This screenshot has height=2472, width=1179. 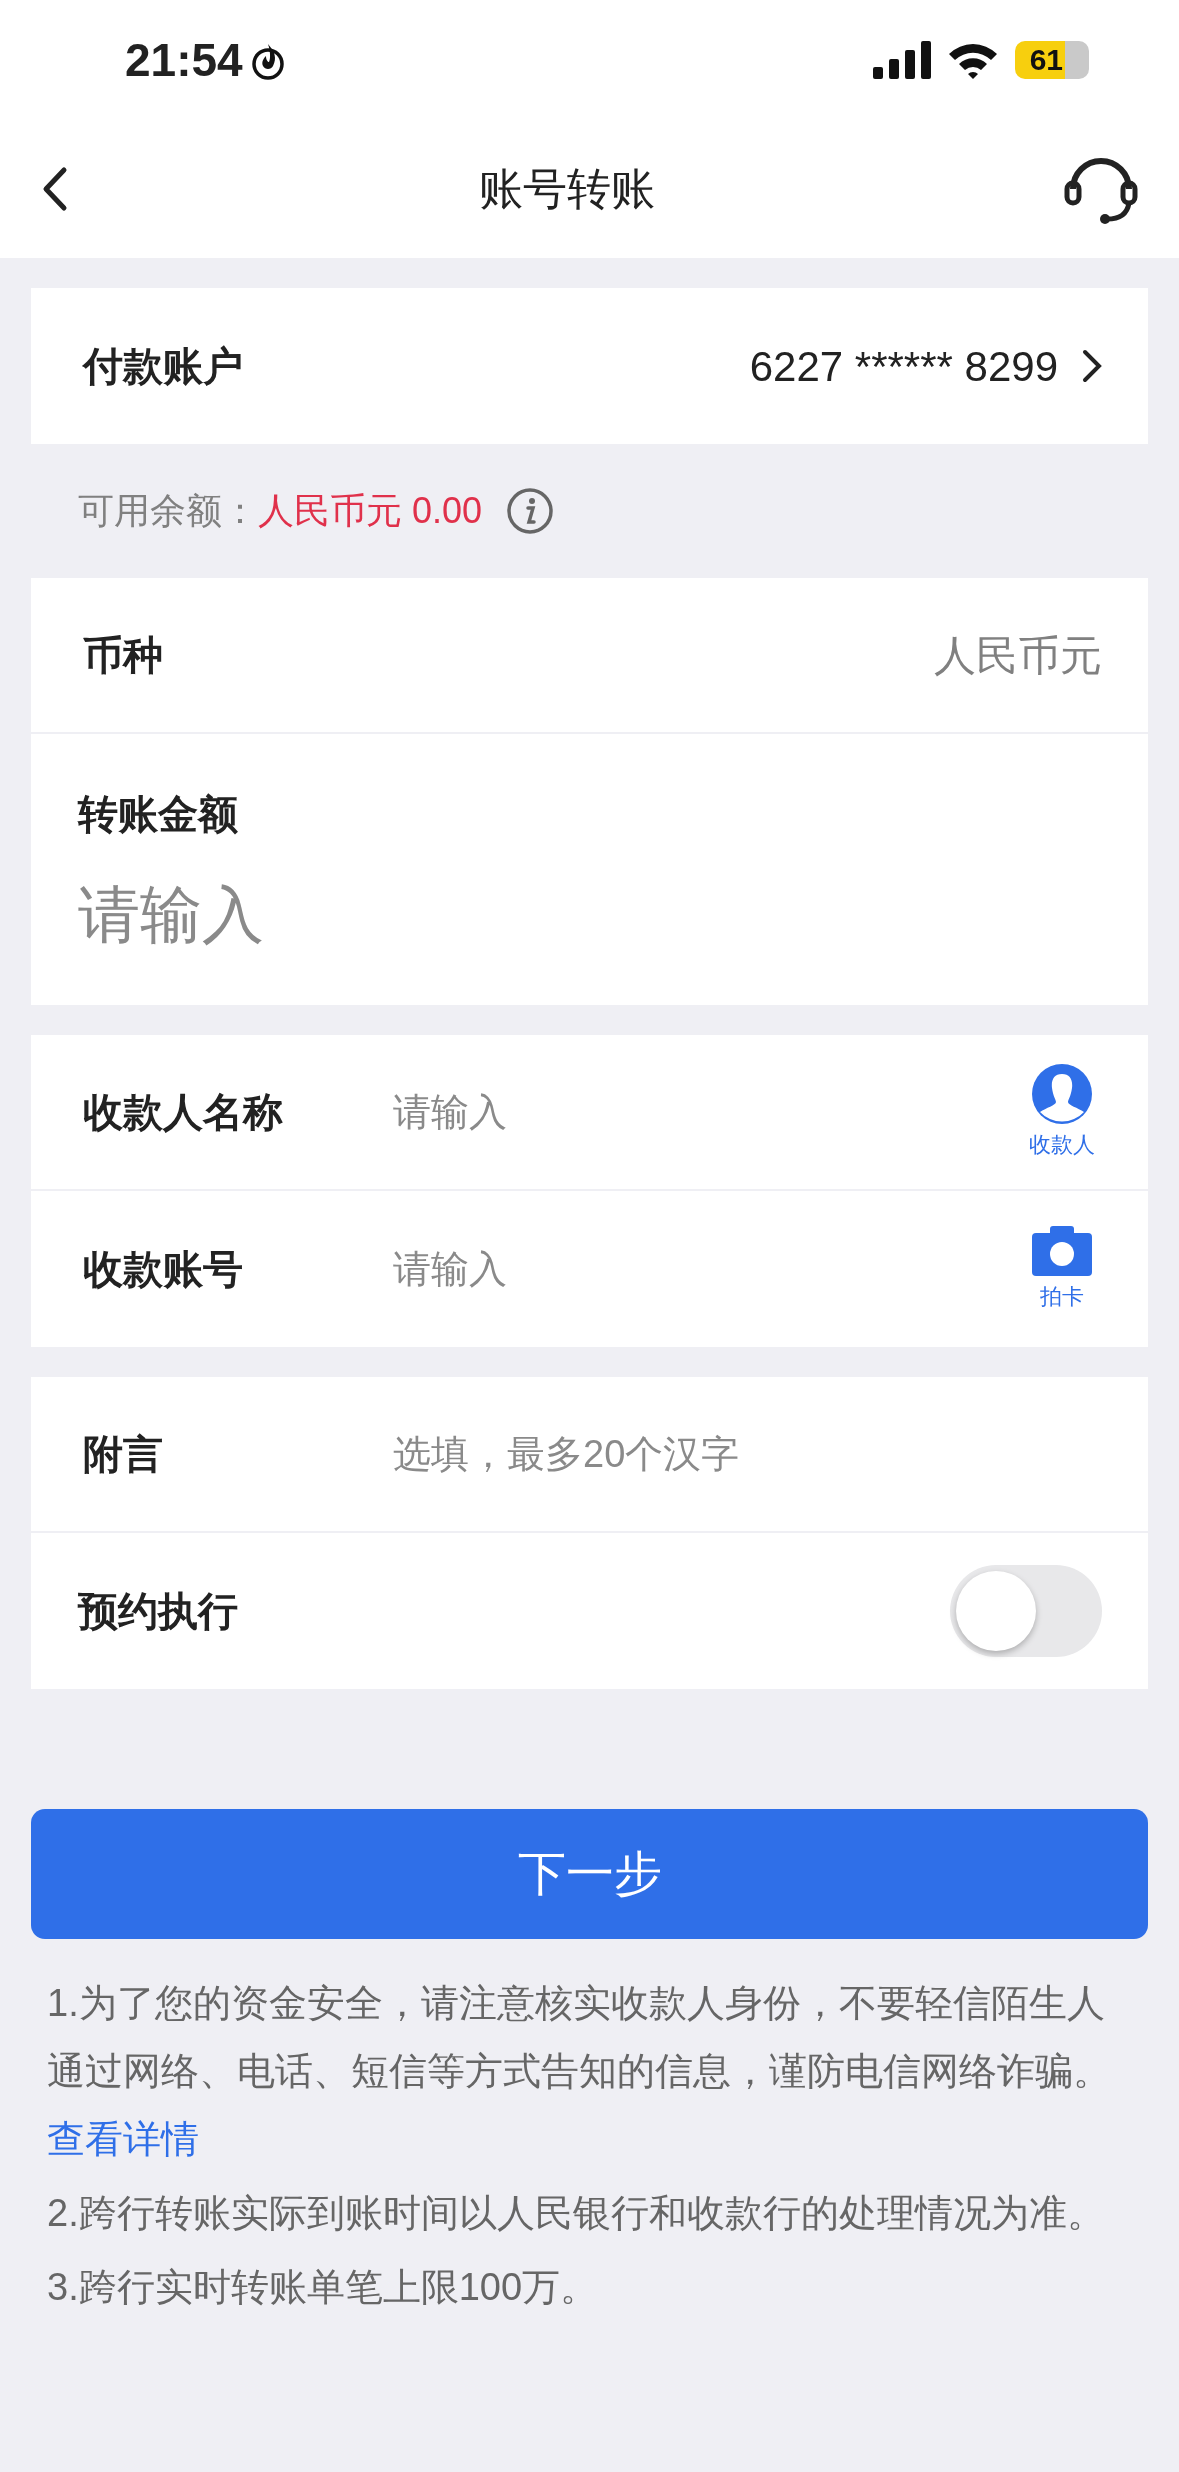 What do you see at coordinates (323, 2287) in the screenshot?
I see `notice-text: 3.跨行实时转账单笔上限100万。` at bounding box center [323, 2287].